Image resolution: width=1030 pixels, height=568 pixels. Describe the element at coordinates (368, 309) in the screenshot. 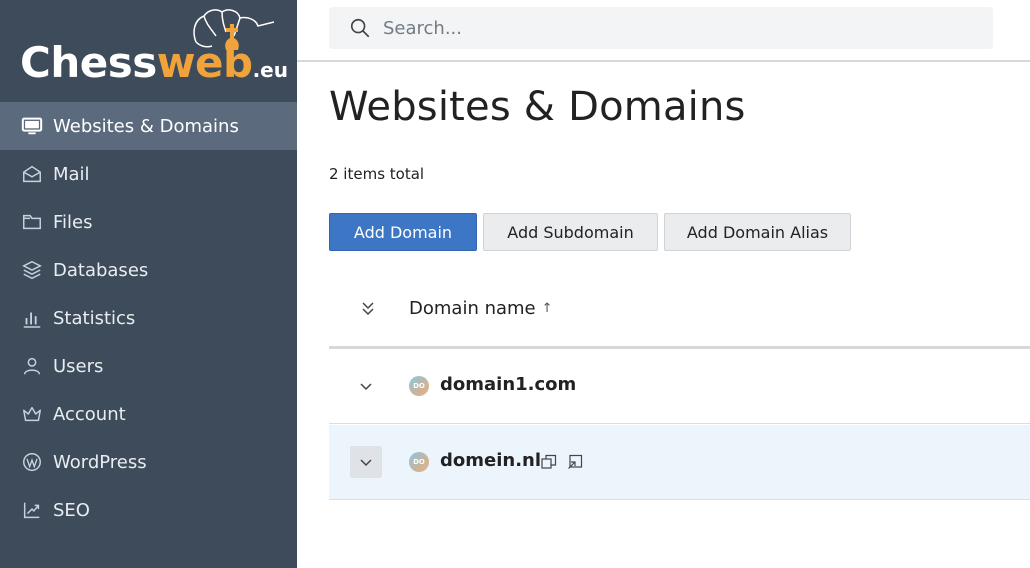

I see `expand-all-icon` at that location.